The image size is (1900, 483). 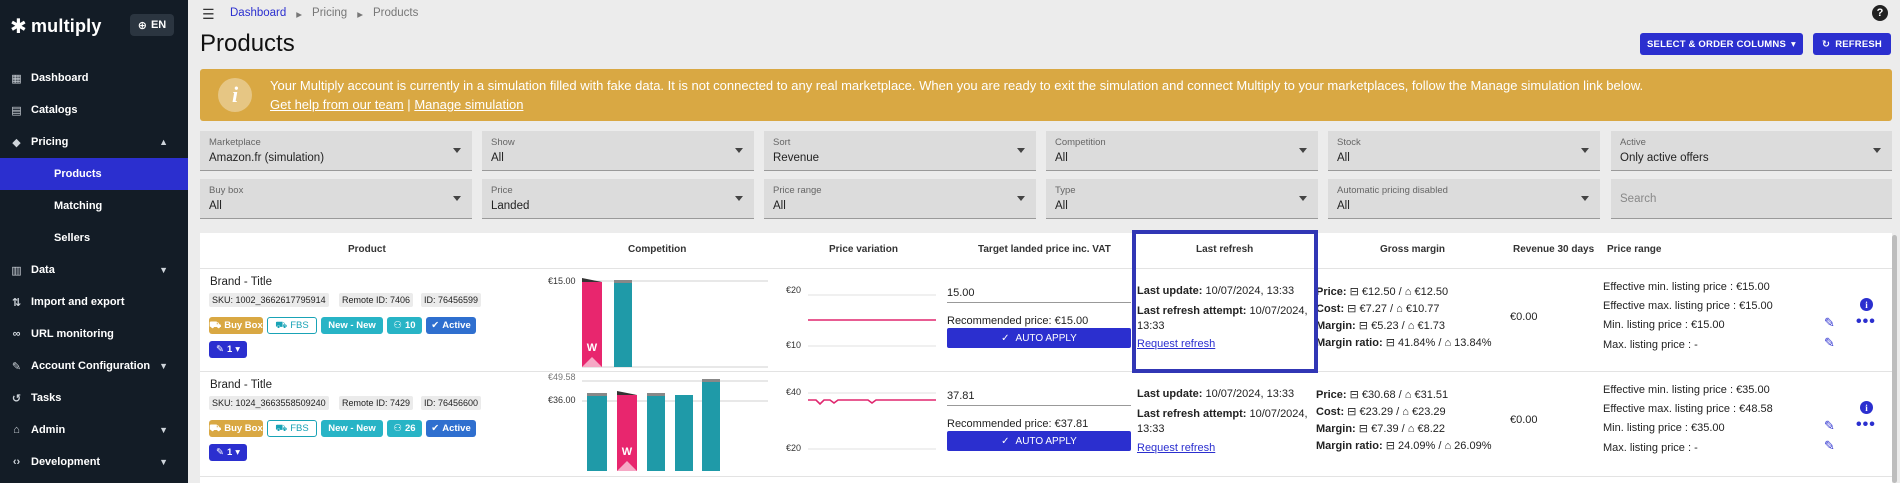 What do you see at coordinates (329, 14) in the screenshot?
I see `breadcrumb-item-pricing: Pricing` at bounding box center [329, 14].